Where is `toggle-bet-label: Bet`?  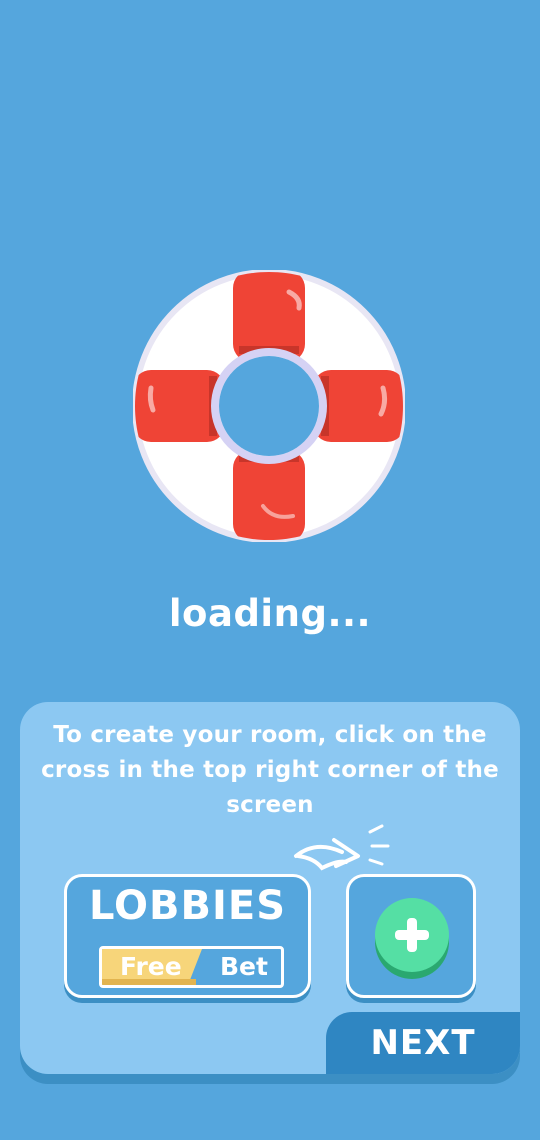 toggle-bet-label: Bet is located at coordinates (244, 966).